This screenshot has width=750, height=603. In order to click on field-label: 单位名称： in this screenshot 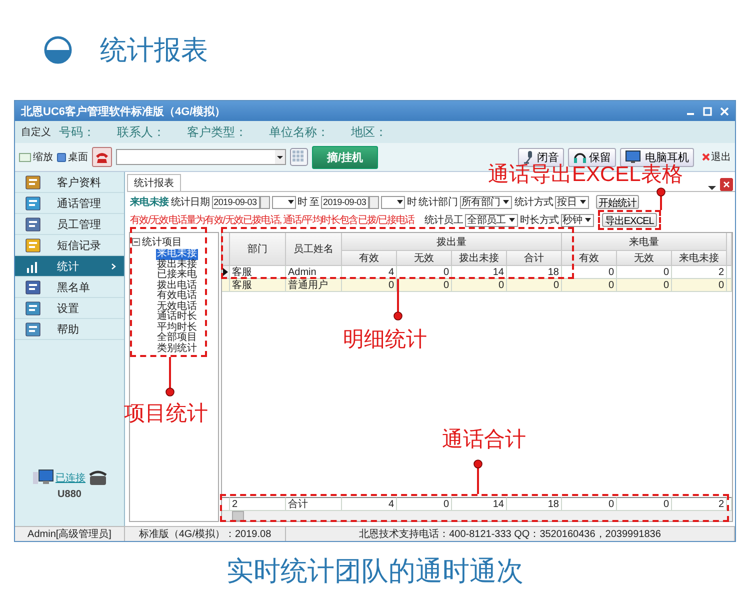, I will do `click(299, 132)`.